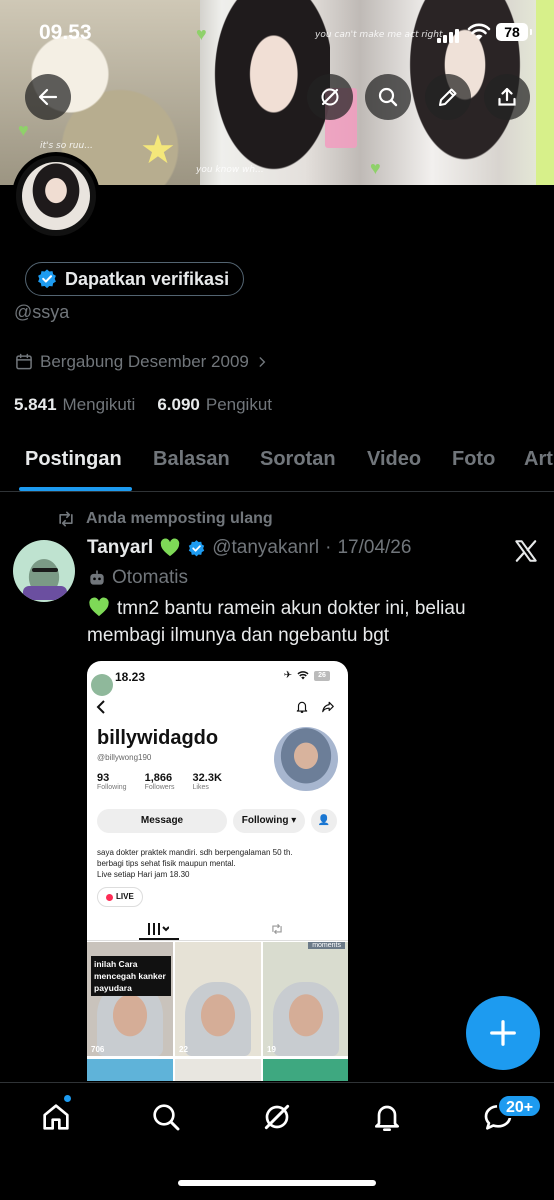  What do you see at coordinates (322, 675) in the screenshot?
I see `embedded-battery: 26` at bounding box center [322, 675].